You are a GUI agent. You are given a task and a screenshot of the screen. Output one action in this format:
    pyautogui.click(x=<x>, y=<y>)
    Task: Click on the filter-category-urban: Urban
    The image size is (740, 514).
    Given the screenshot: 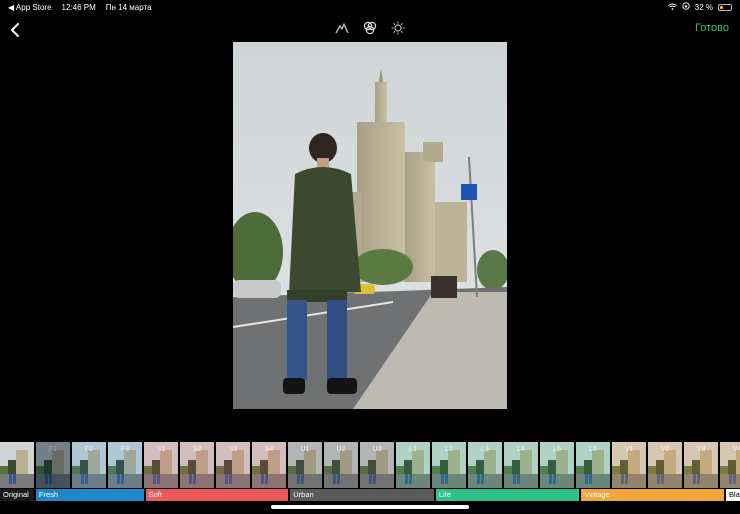 What is the action you would take?
    pyautogui.click(x=362, y=495)
    